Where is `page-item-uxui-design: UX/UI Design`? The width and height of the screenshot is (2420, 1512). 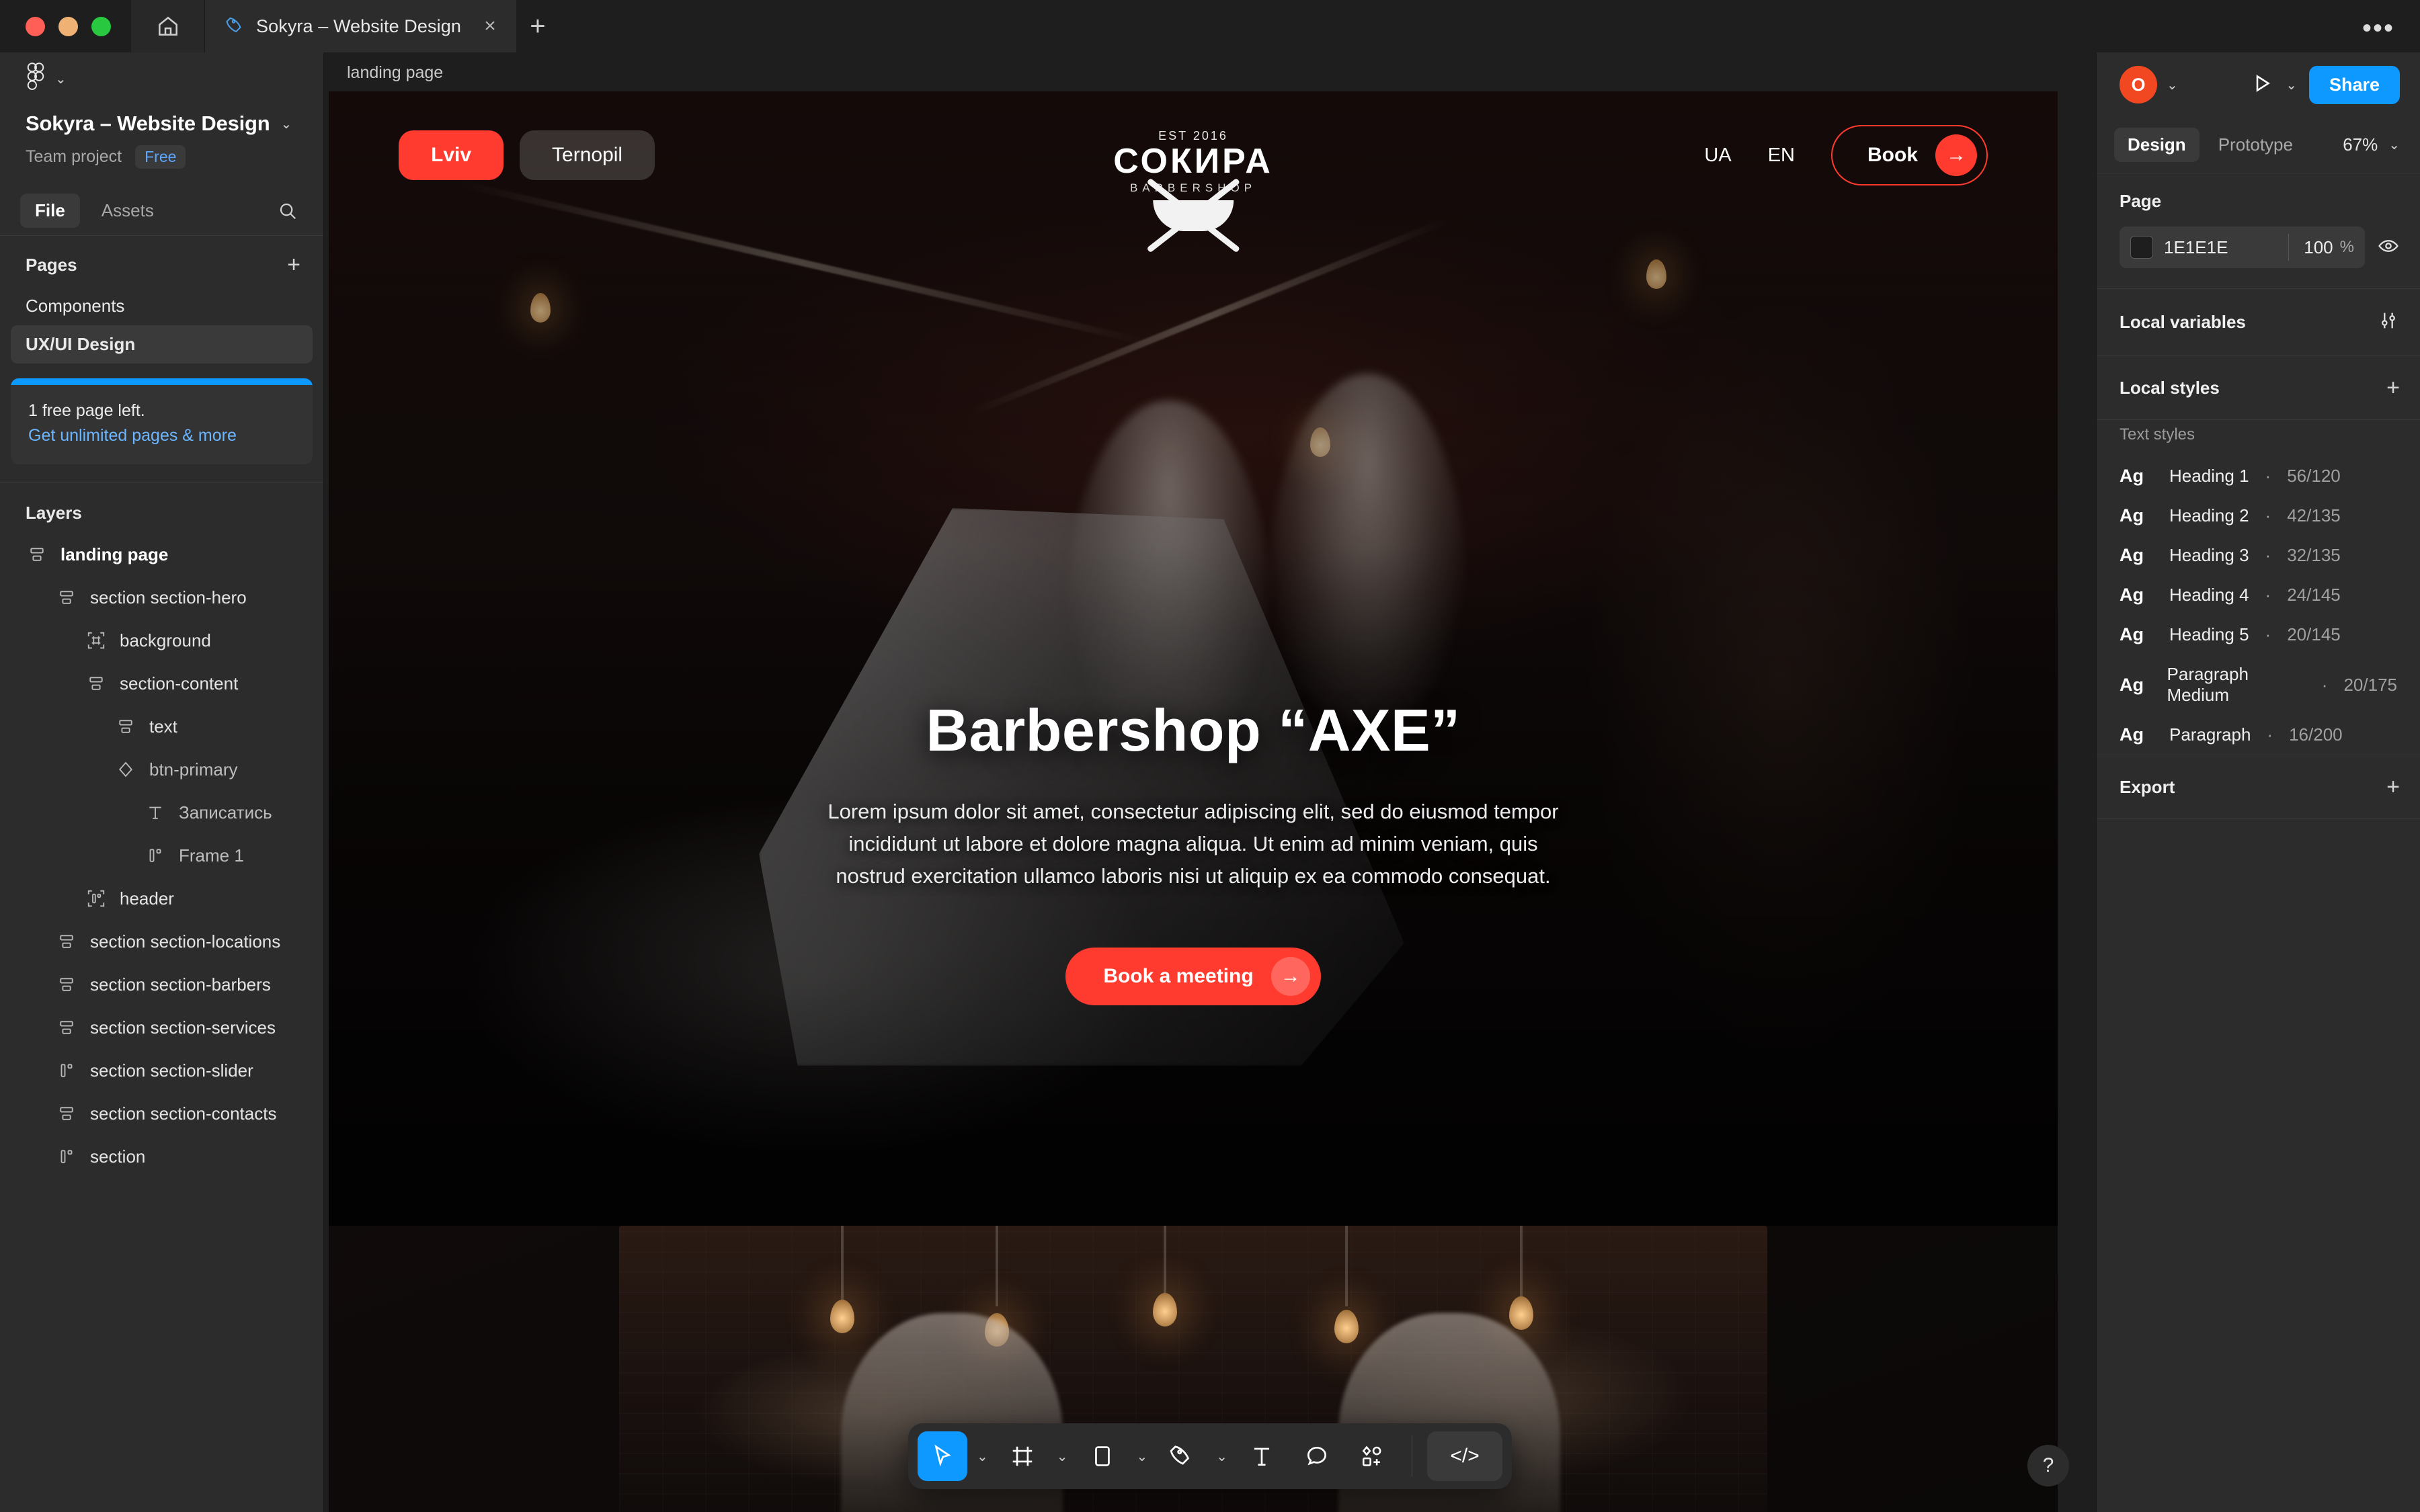 page-item-uxui-design: UX/UI Design is located at coordinates (162, 344).